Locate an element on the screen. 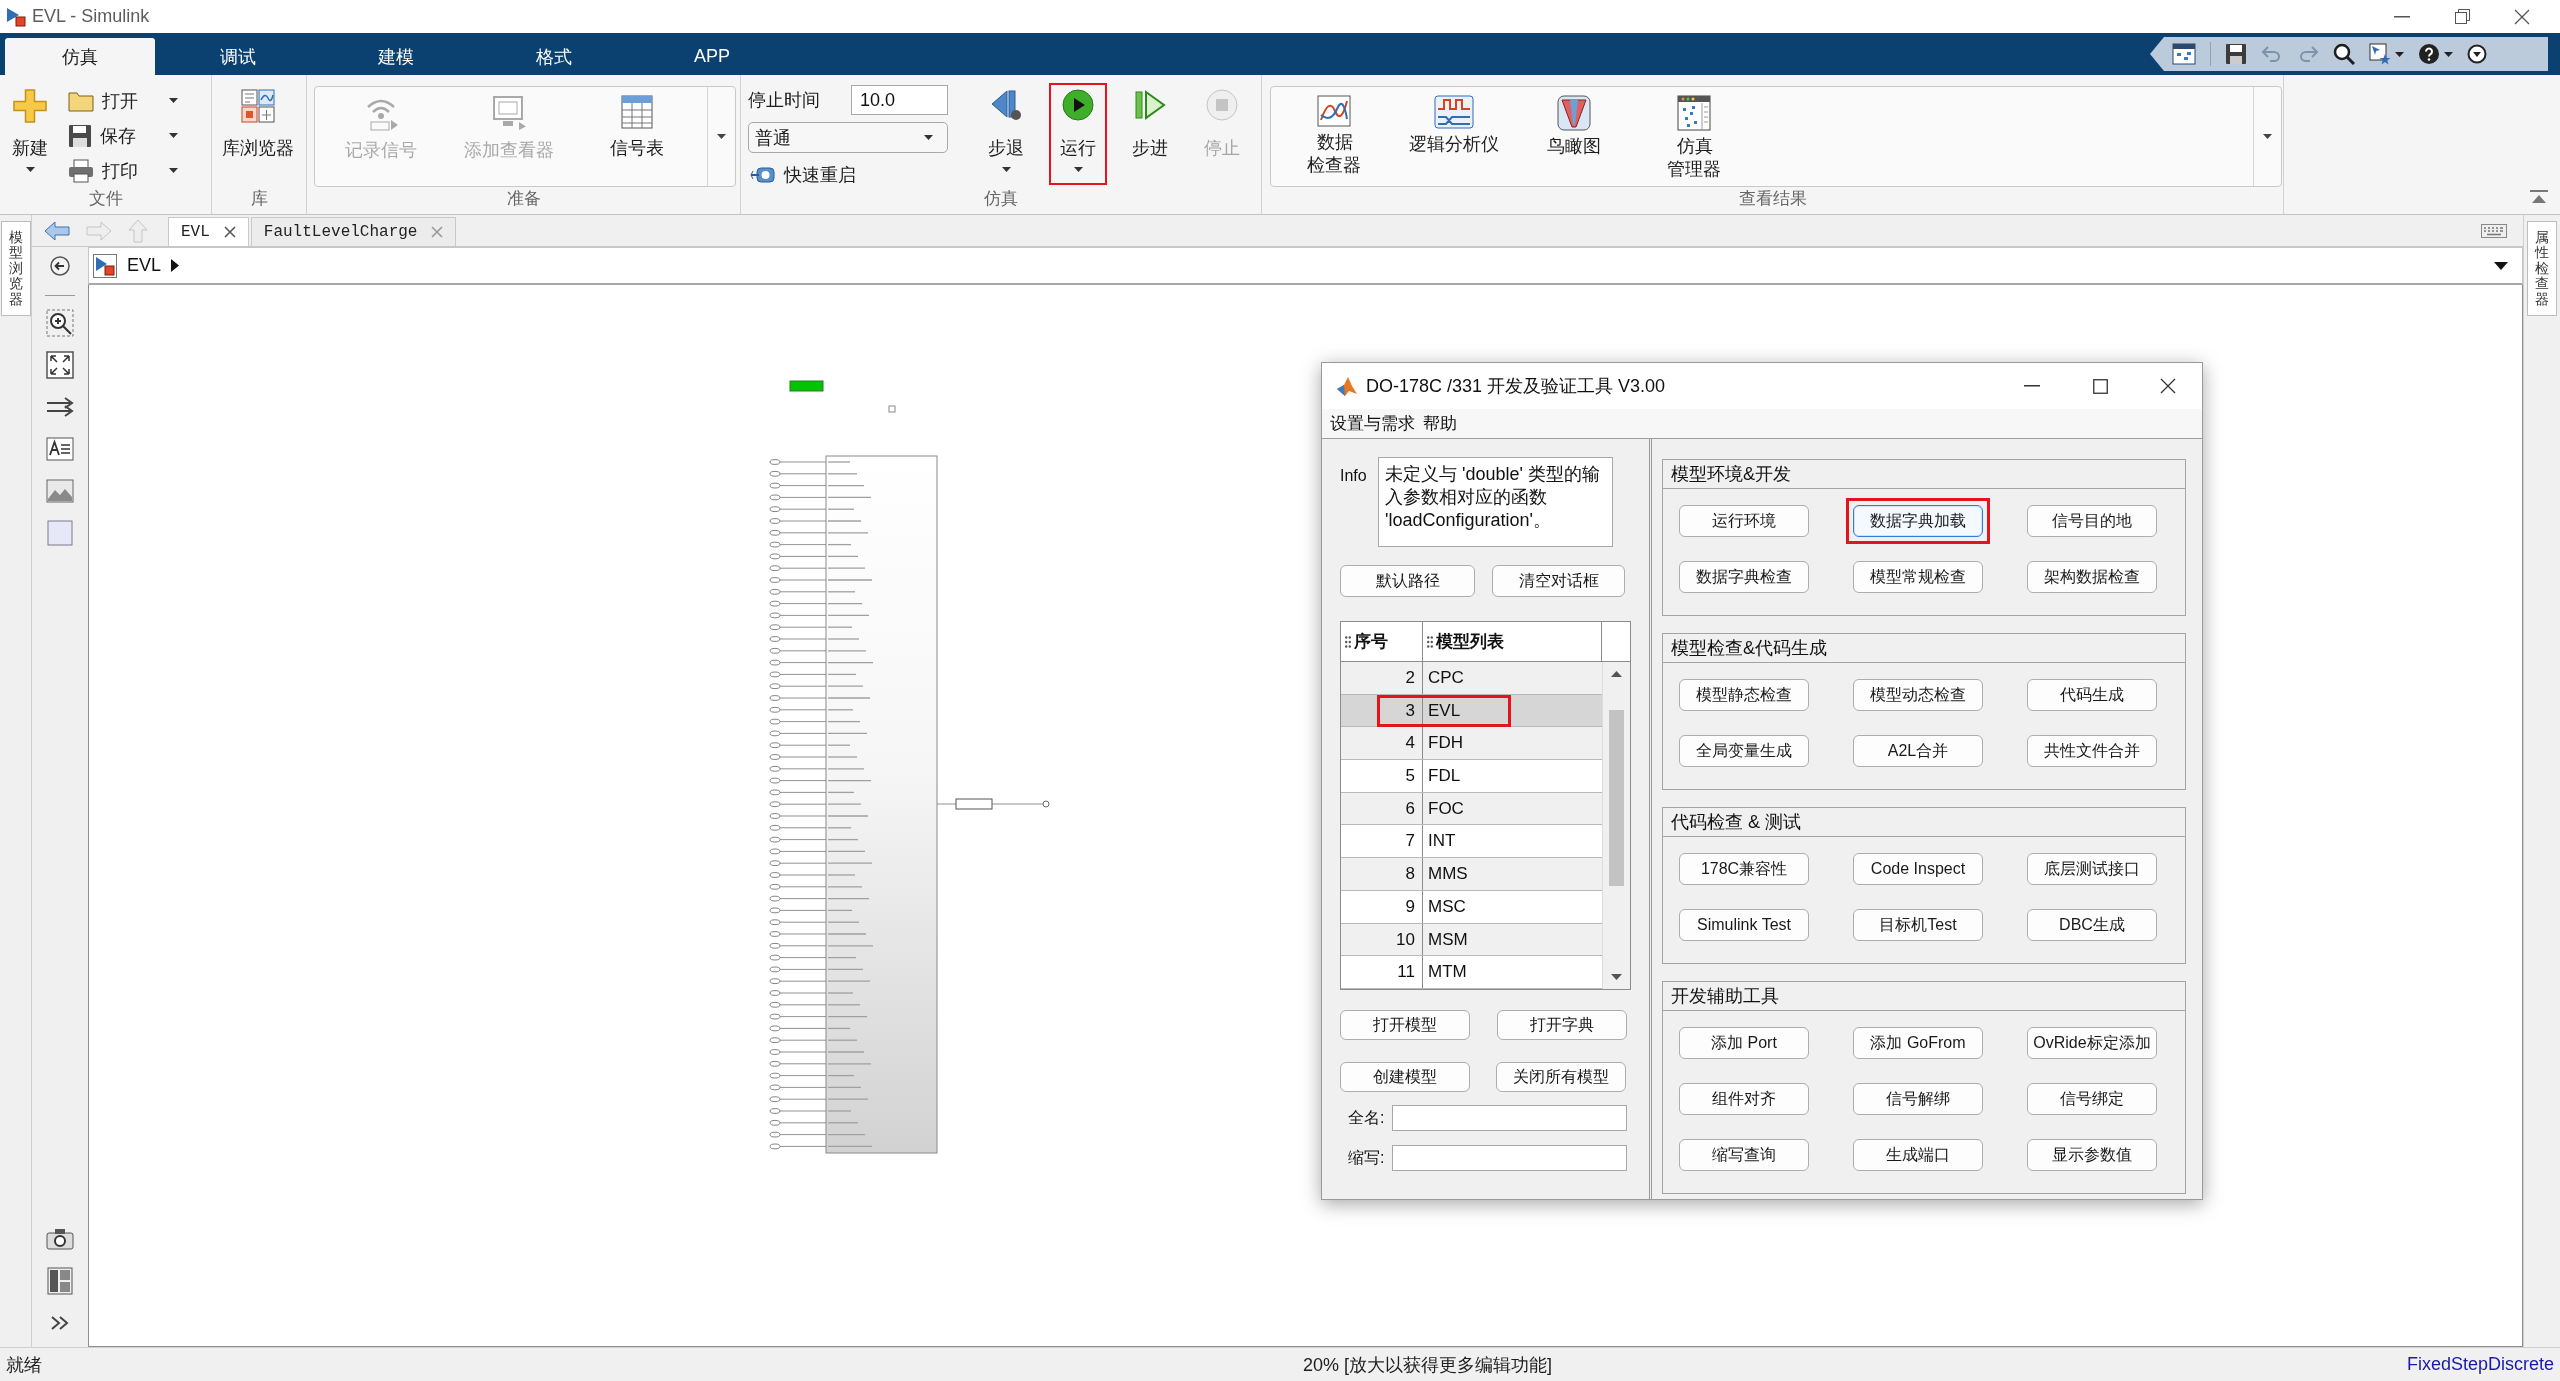 The width and height of the screenshot is (2560, 1381). help-icon is located at coordinates (2429, 54).